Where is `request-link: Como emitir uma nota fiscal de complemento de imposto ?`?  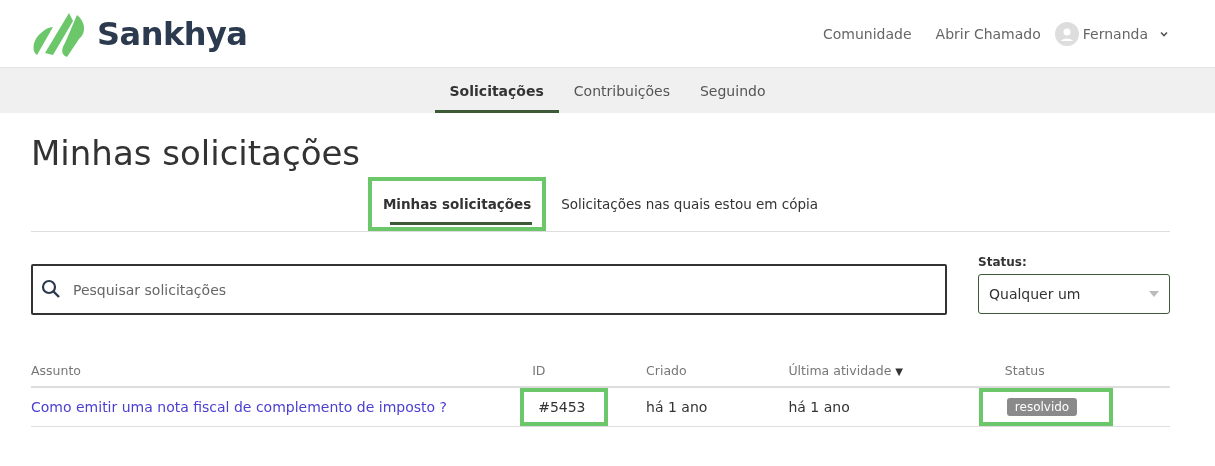
request-link: Como emitir uma nota fiscal de complemento de imposto ? is located at coordinates (239, 407).